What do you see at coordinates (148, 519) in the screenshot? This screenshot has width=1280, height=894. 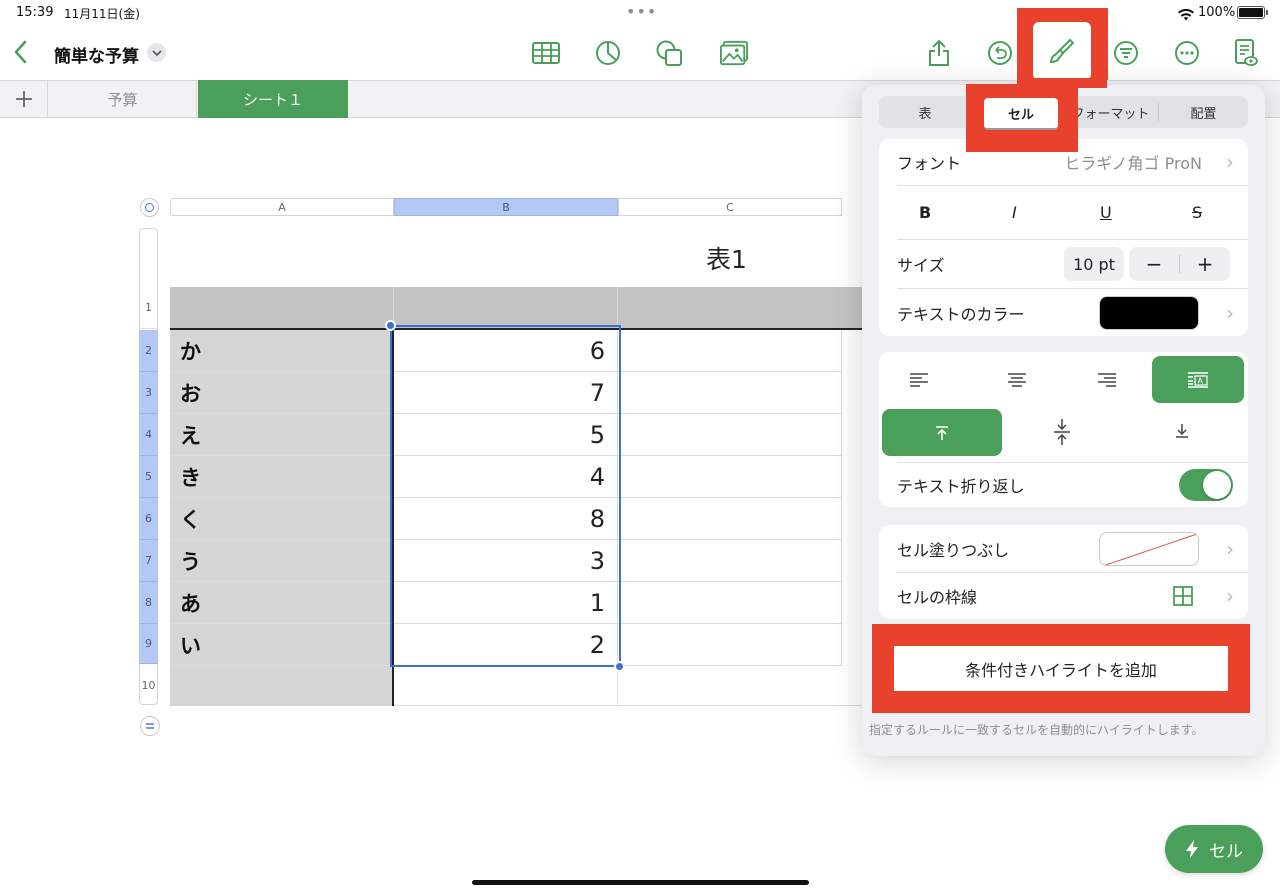 I see `row-header: 6` at bounding box center [148, 519].